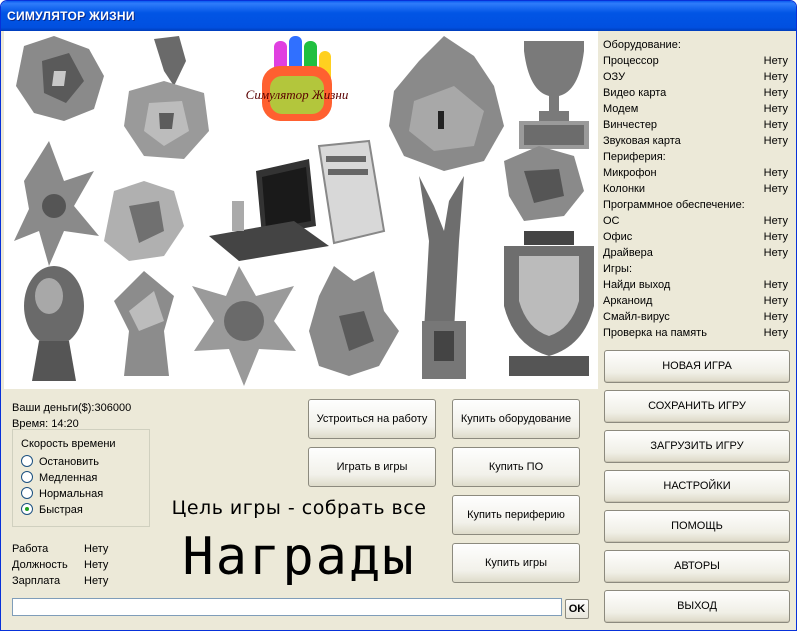  I want to click on money-label: Ваши деньги($):306000, so click(72, 408).